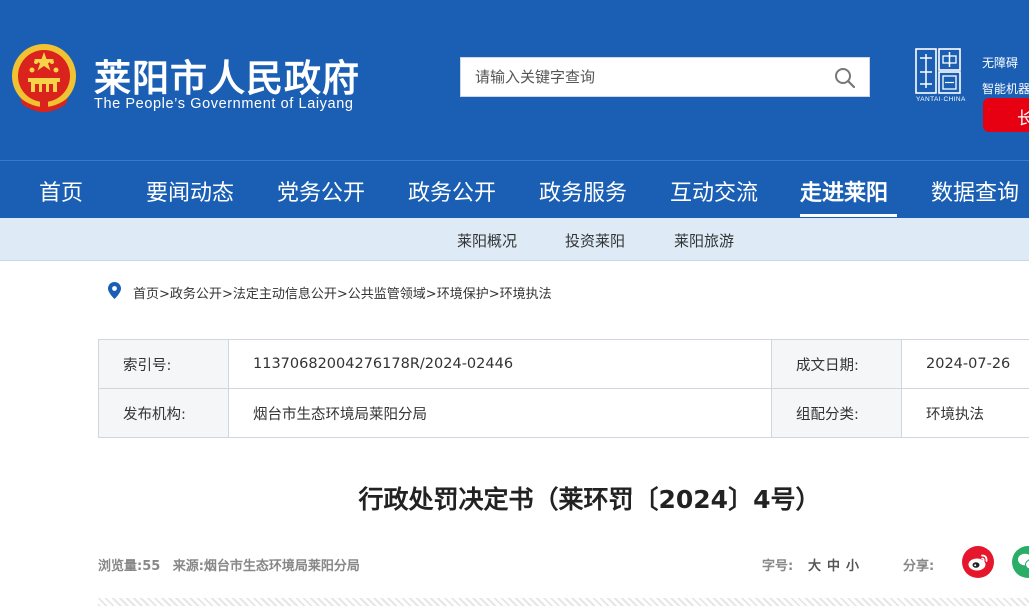  I want to click on nav-item-interaction: 互动交流, so click(714, 191).